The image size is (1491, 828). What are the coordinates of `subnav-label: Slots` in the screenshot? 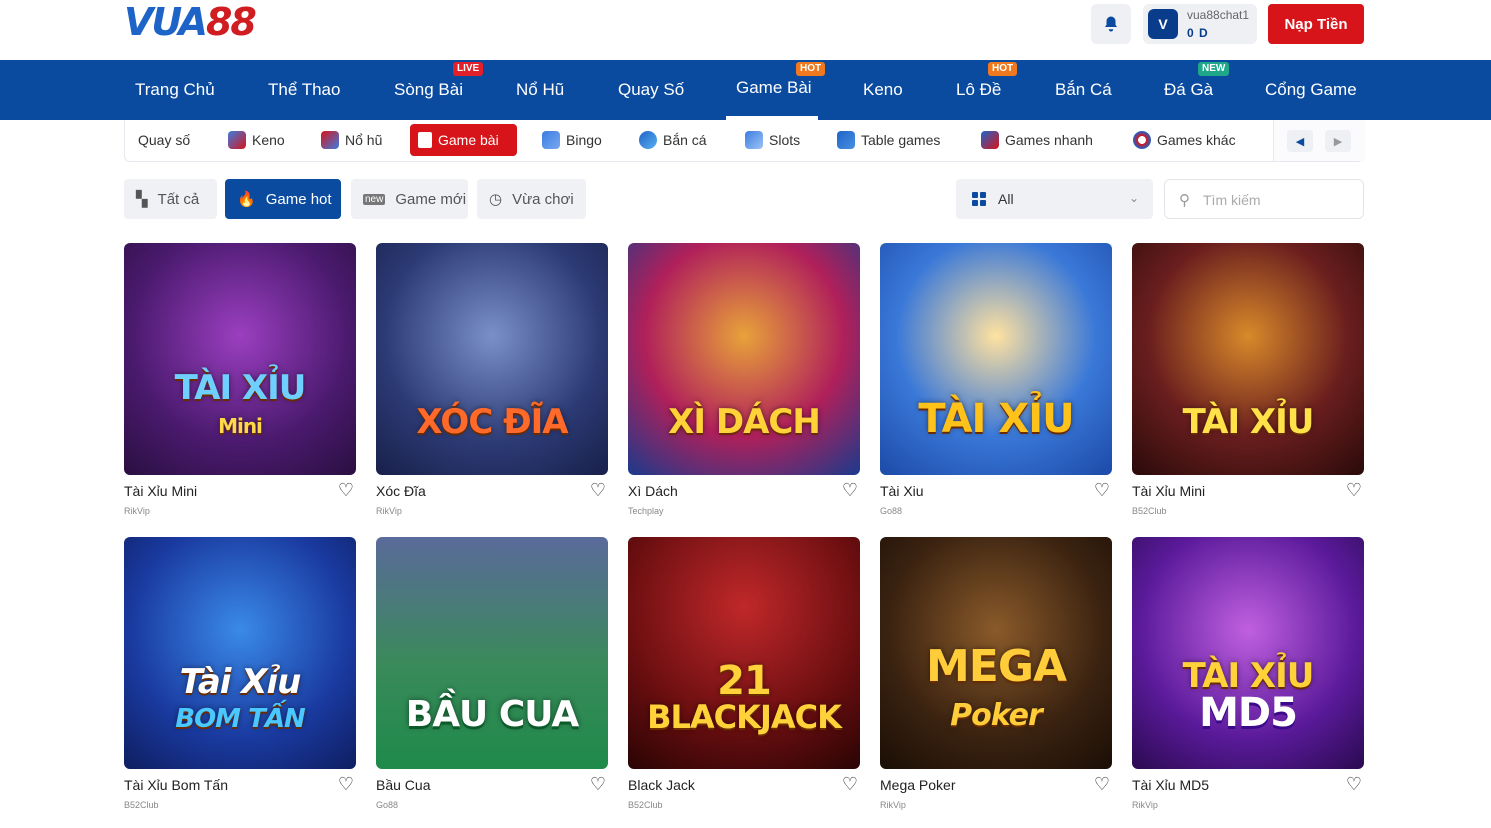 It's located at (785, 140).